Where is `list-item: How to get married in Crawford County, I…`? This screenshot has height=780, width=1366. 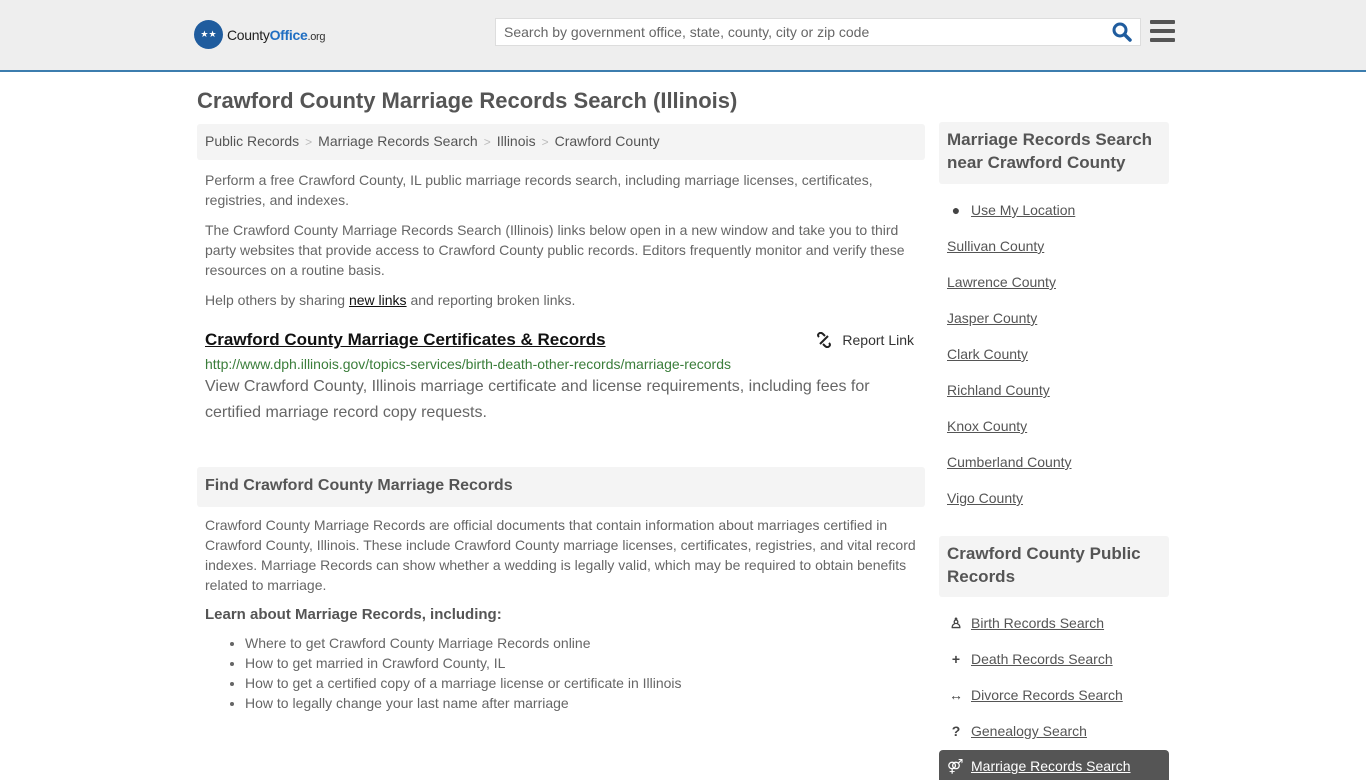 list-item: How to get married in Crawford County, I… is located at coordinates (582, 663).